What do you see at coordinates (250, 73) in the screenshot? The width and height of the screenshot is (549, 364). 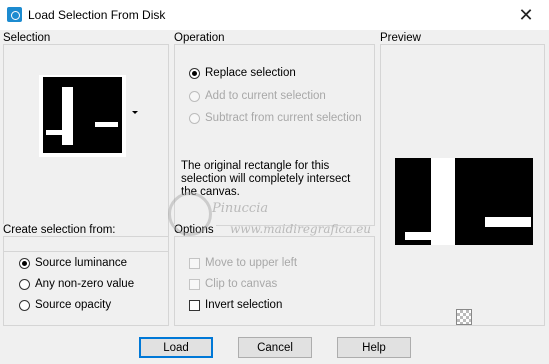 I see `replace-selection-label: Replace selection` at bounding box center [250, 73].